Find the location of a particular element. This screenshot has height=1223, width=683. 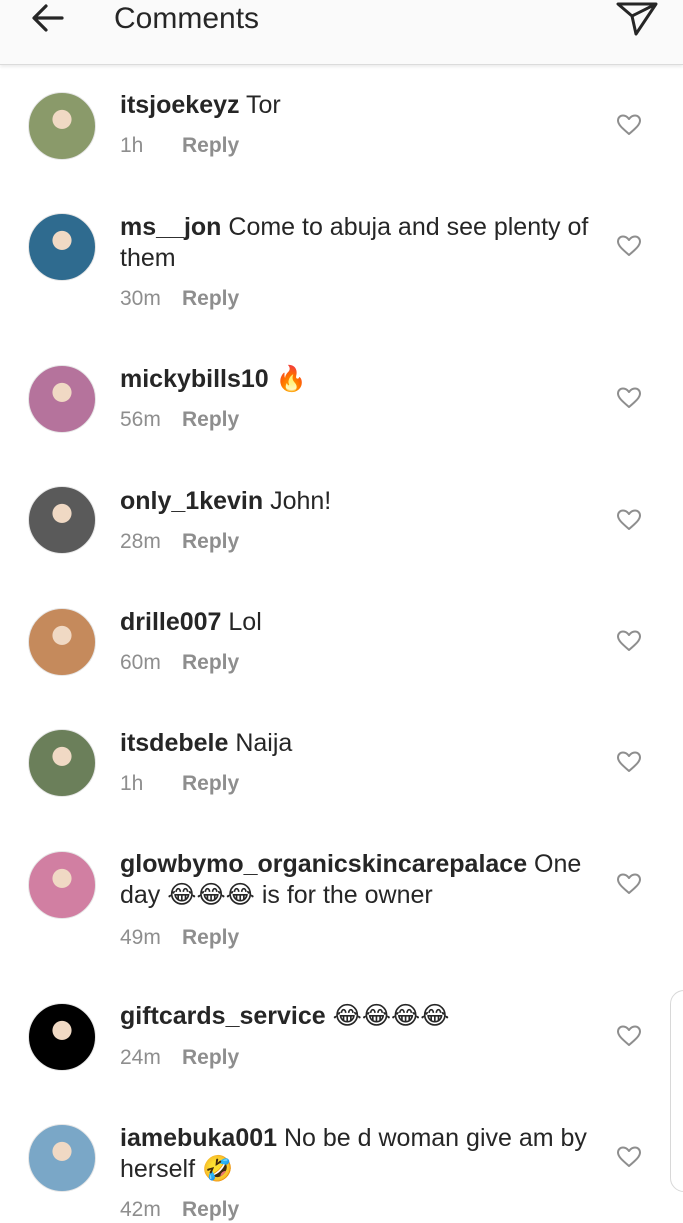

comment-meta: 28m Reply is located at coordinates (179, 542).